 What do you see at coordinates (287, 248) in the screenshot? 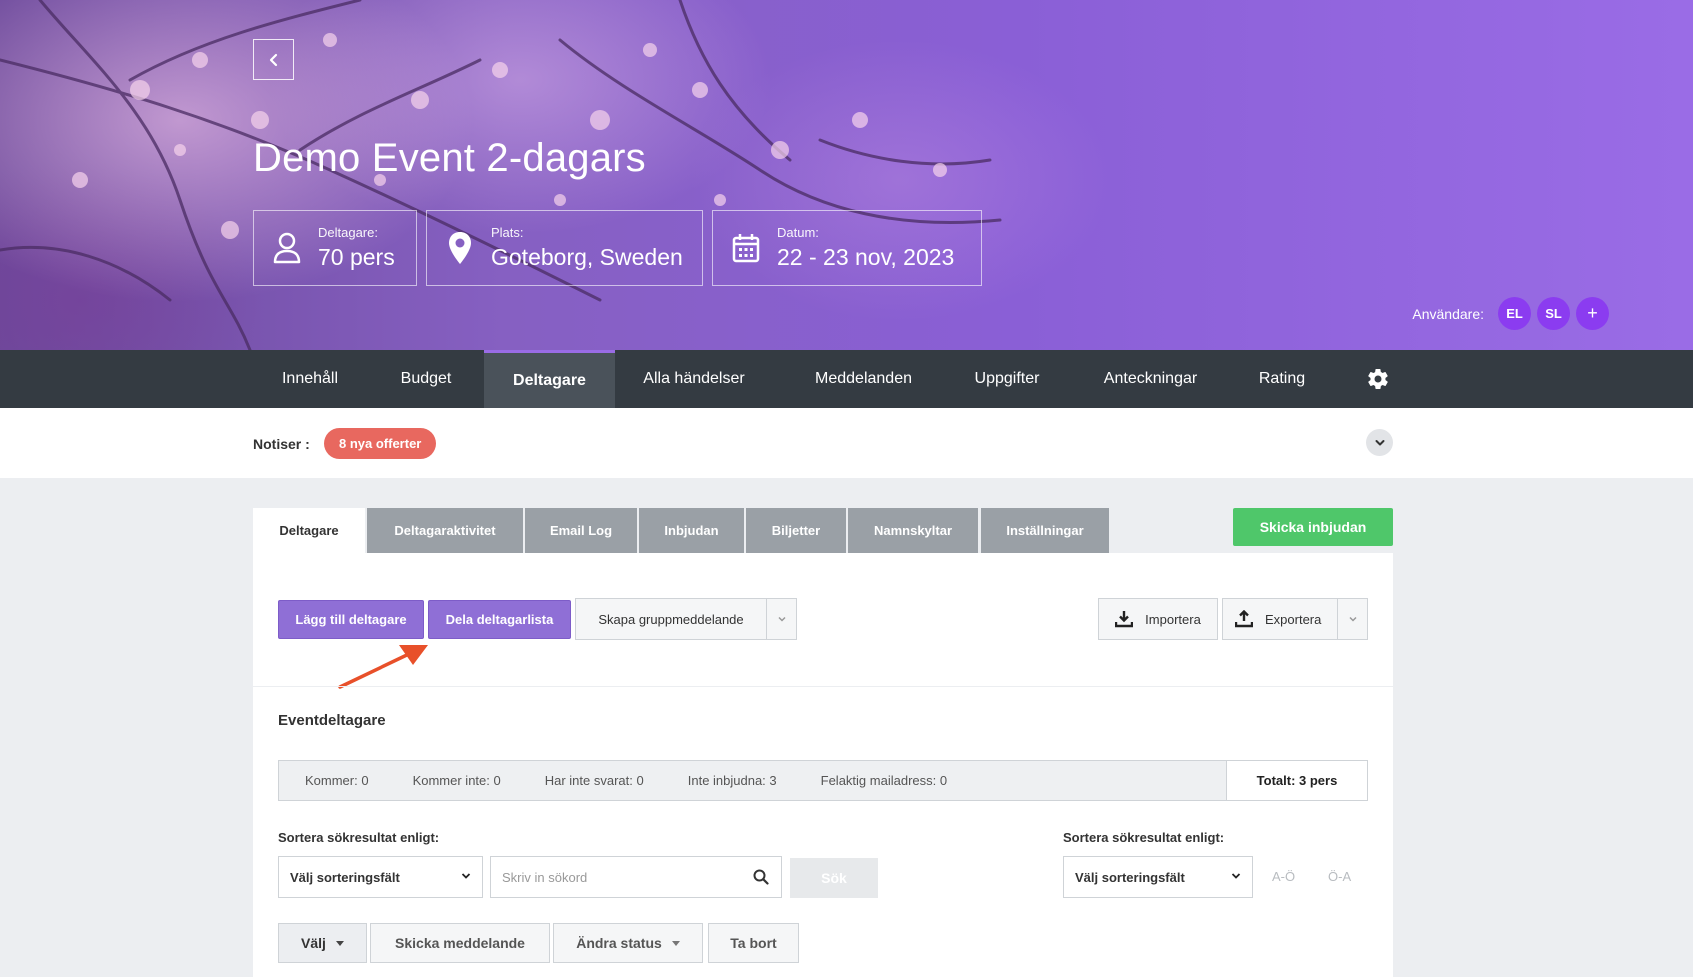
I see `person-icon` at bounding box center [287, 248].